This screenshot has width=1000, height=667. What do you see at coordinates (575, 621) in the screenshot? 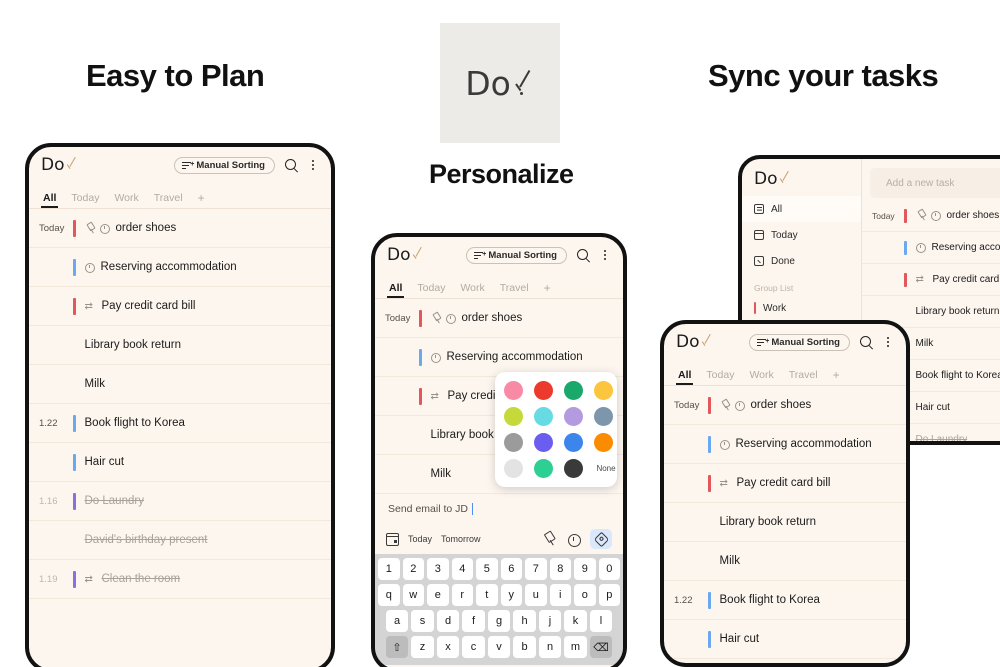
I see `key-k: k` at bounding box center [575, 621].